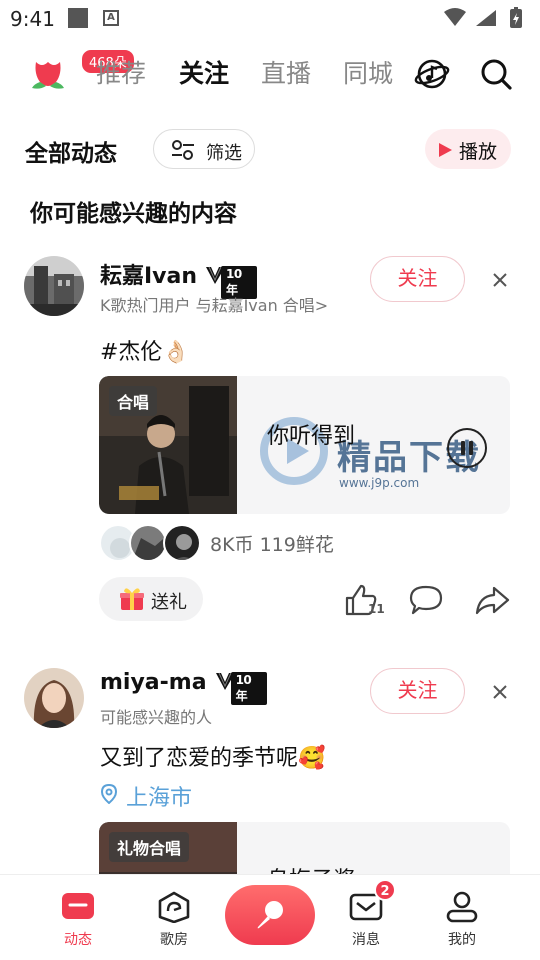  Describe the element at coordinates (174, 907) in the screenshot. I see `room-icon` at that location.